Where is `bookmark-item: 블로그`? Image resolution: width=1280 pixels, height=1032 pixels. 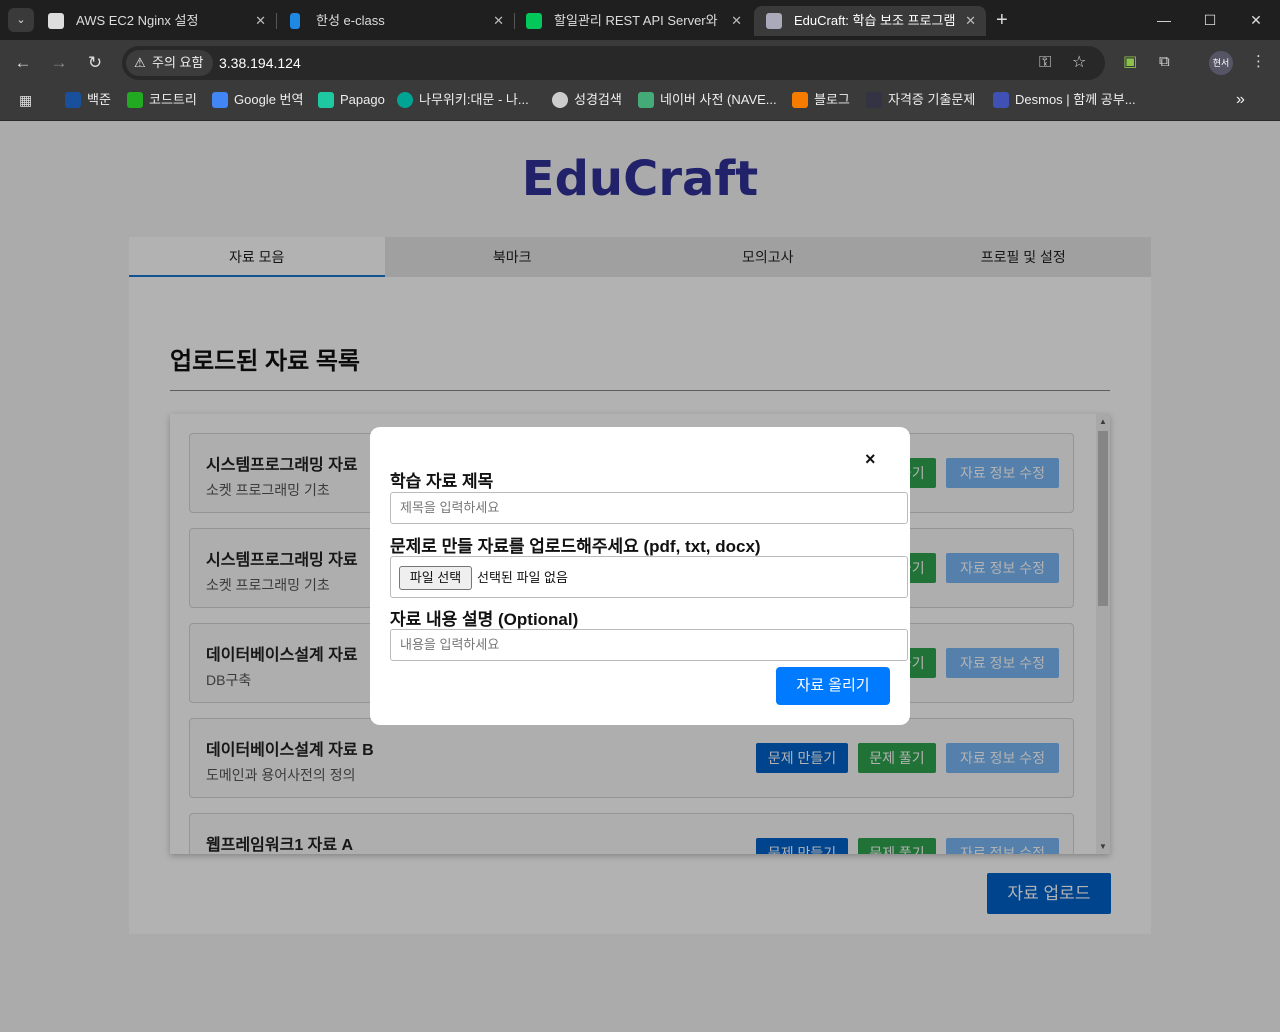 bookmark-item: 블로그 is located at coordinates (821, 100).